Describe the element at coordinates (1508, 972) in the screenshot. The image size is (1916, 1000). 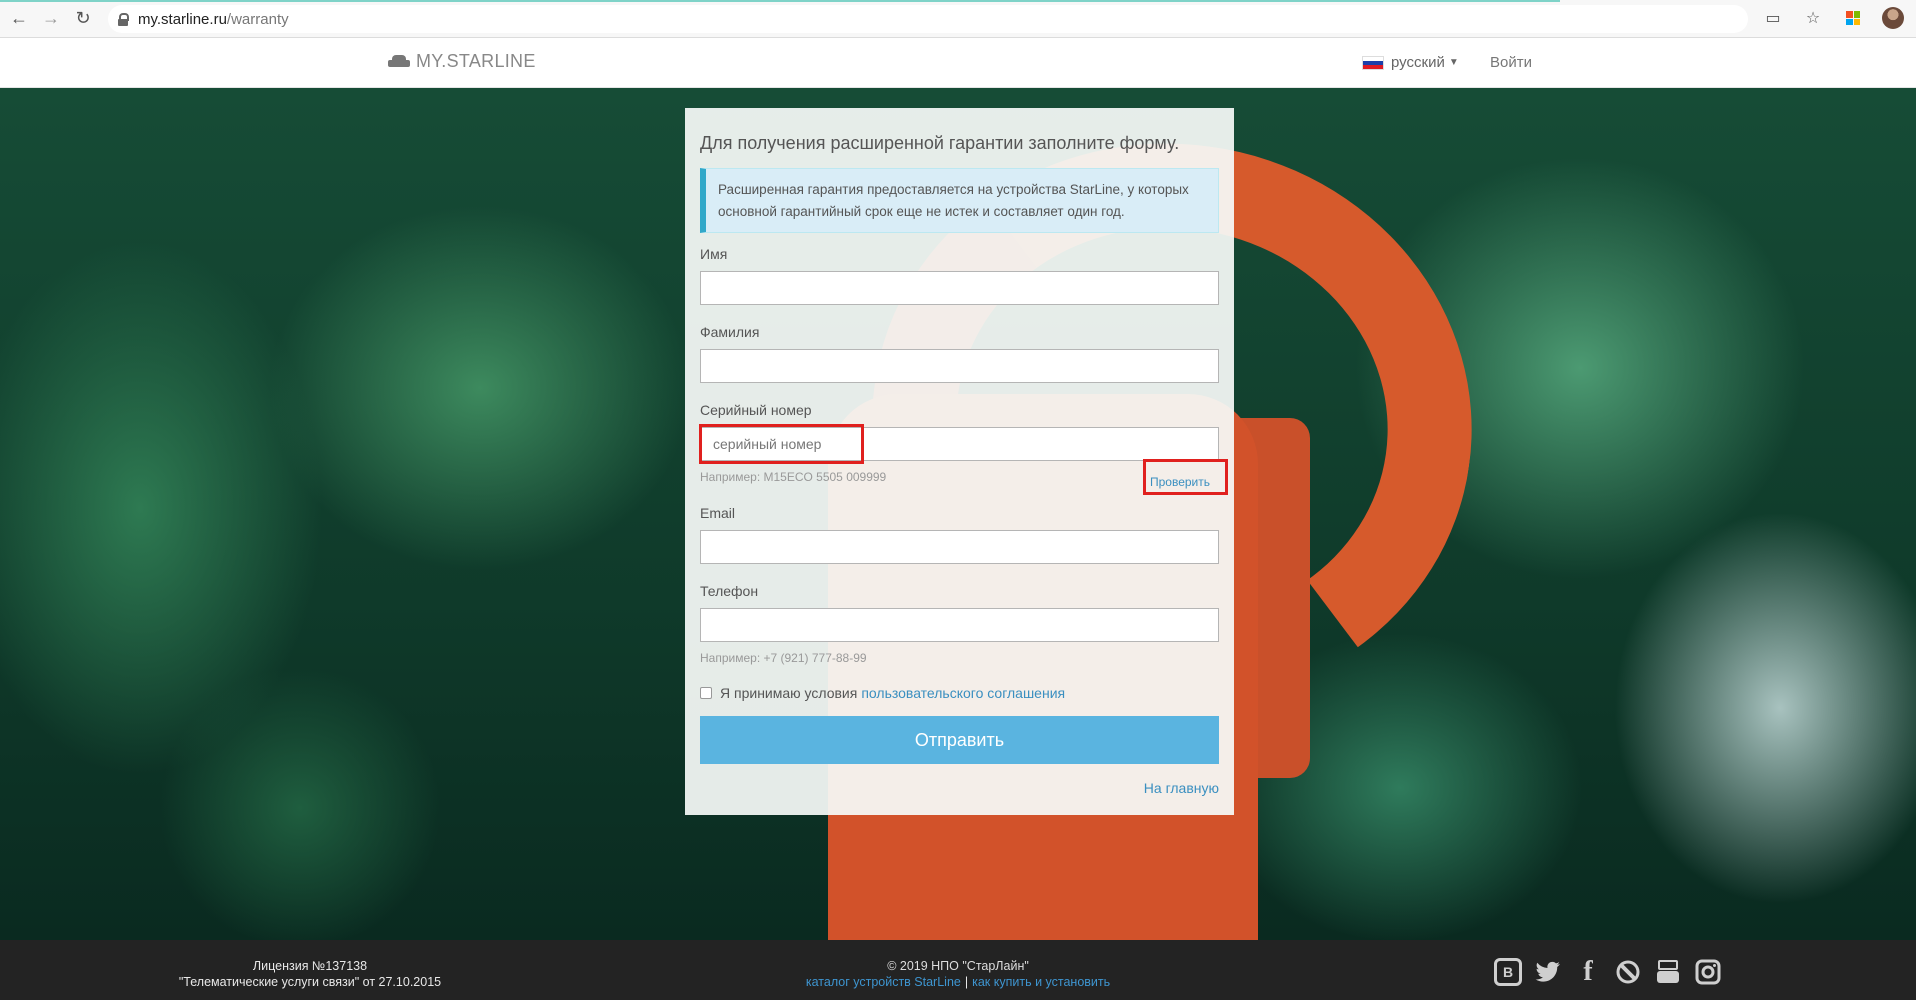
I see `vk-icon: B` at that location.